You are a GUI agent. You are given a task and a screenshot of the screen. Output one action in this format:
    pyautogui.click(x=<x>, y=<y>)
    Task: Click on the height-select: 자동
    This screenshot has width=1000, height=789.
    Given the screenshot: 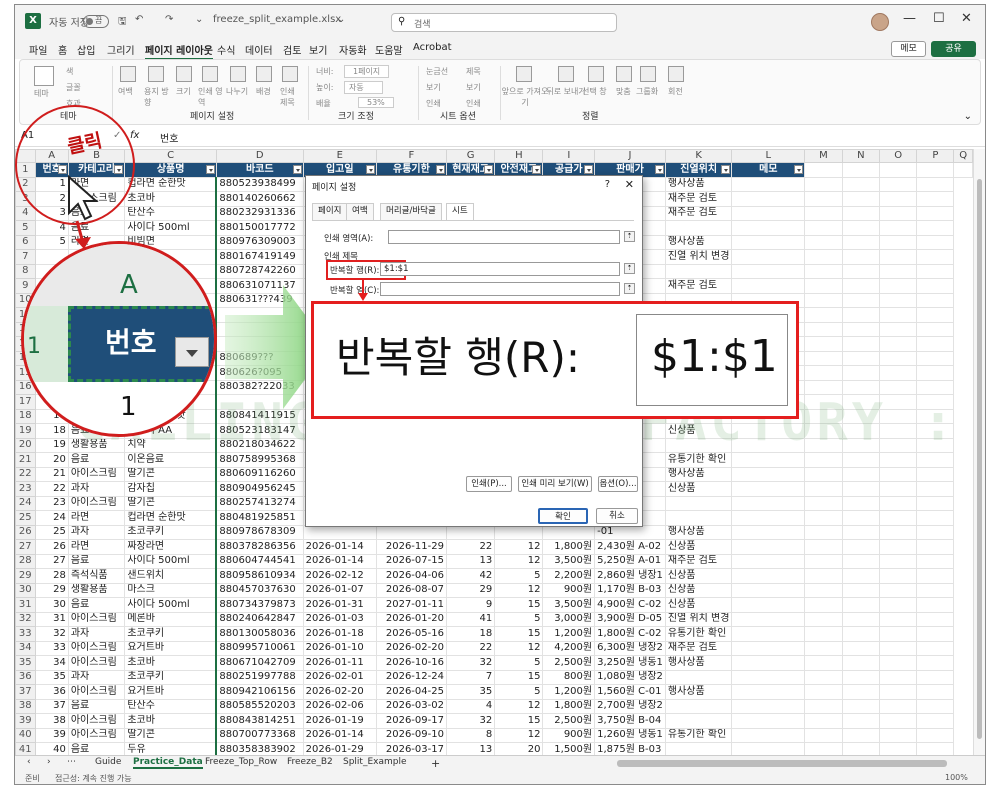 What is the action you would take?
    pyautogui.click(x=363, y=87)
    